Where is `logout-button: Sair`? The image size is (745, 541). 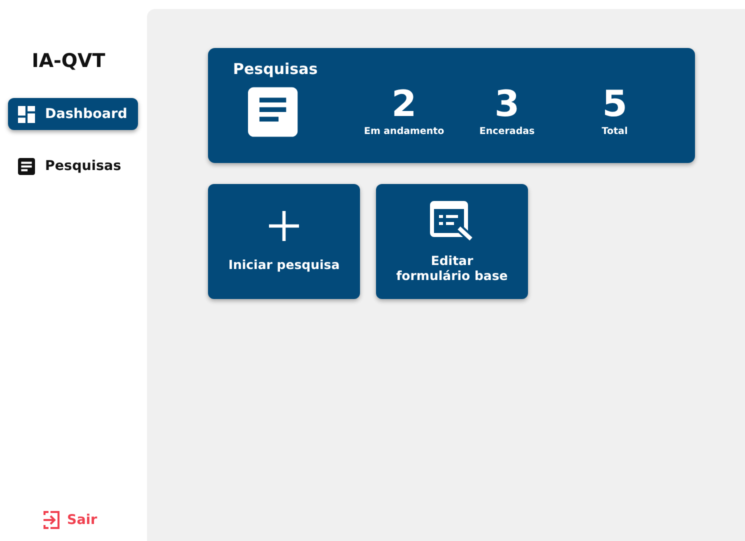 logout-button: Sair is located at coordinates (70, 520).